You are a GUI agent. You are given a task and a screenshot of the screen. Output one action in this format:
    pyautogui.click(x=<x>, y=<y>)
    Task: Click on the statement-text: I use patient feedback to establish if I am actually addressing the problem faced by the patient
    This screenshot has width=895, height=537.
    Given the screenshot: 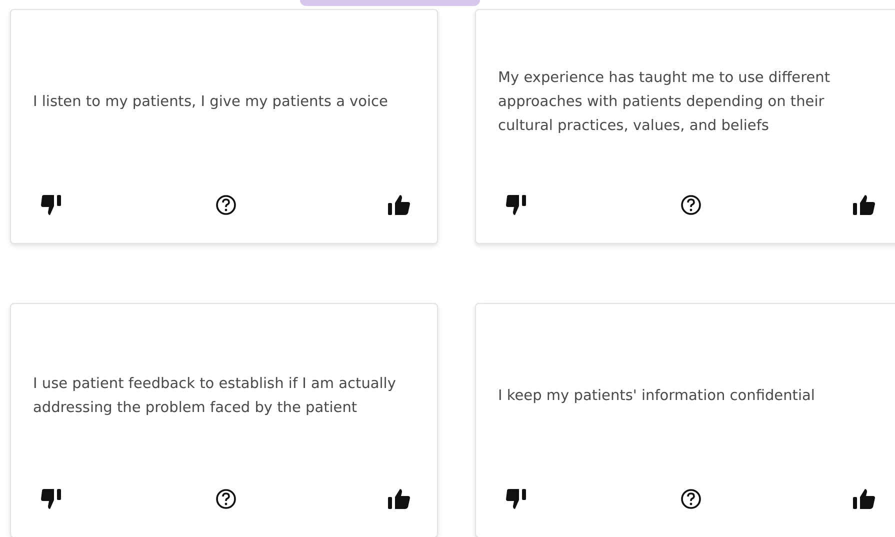 What is the action you would take?
    pyautogui.click(x=215, y=396)
    